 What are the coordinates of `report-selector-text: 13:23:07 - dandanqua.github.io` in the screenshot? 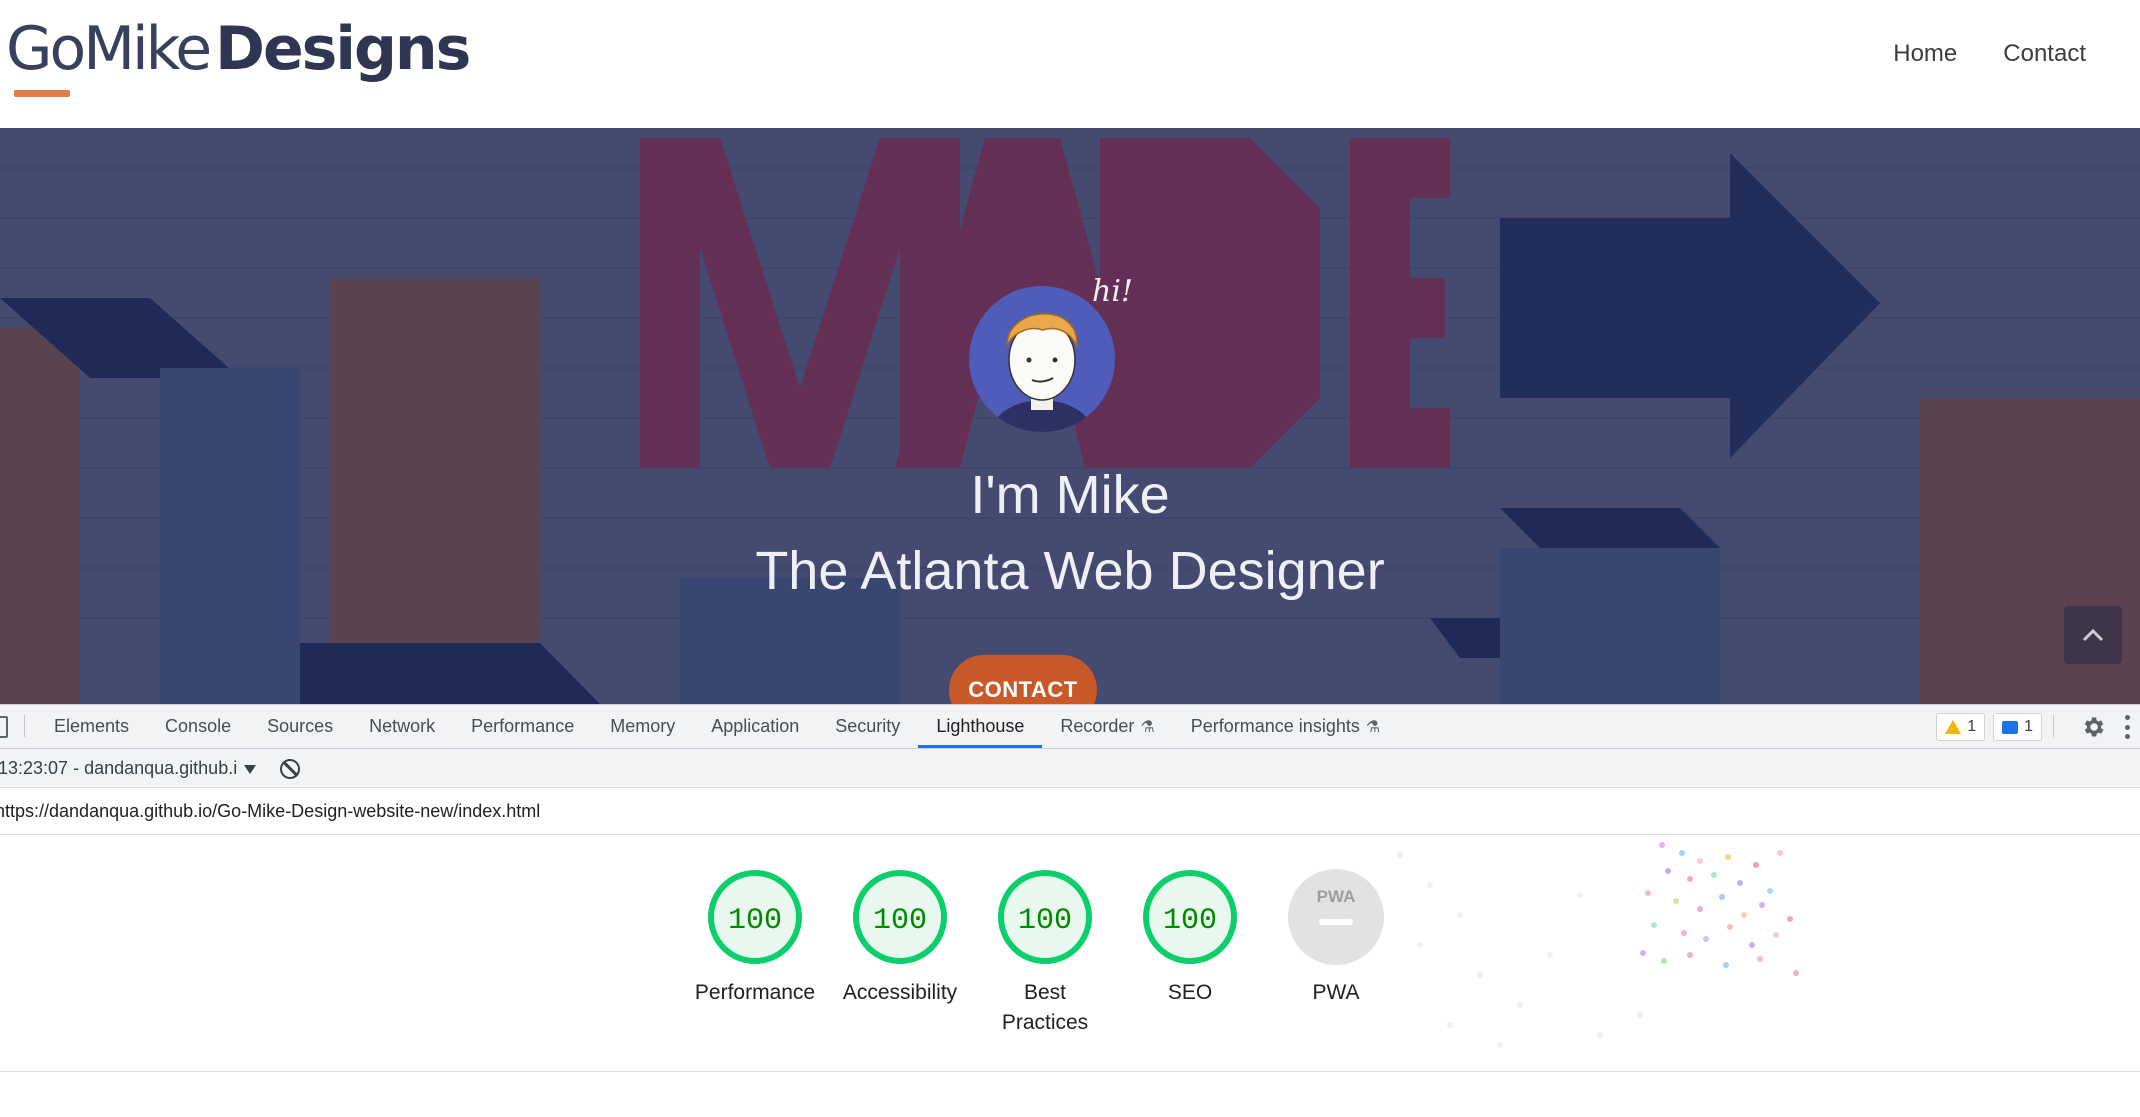 It's located at (119, 768).